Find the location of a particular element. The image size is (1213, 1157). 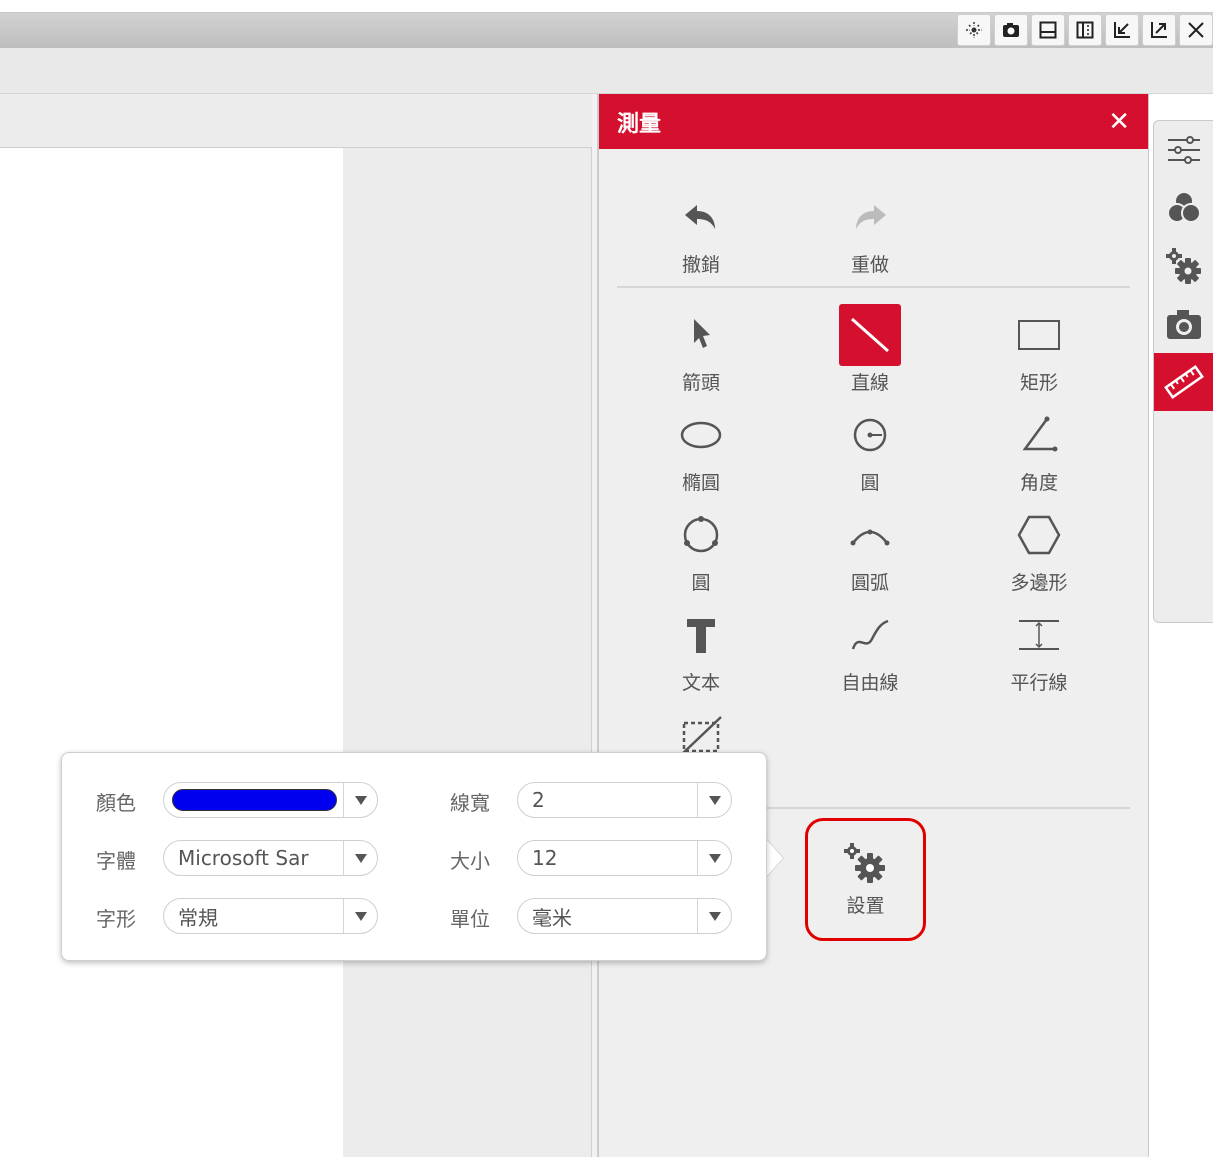

gears-button is located at coordinates (1183, 266).